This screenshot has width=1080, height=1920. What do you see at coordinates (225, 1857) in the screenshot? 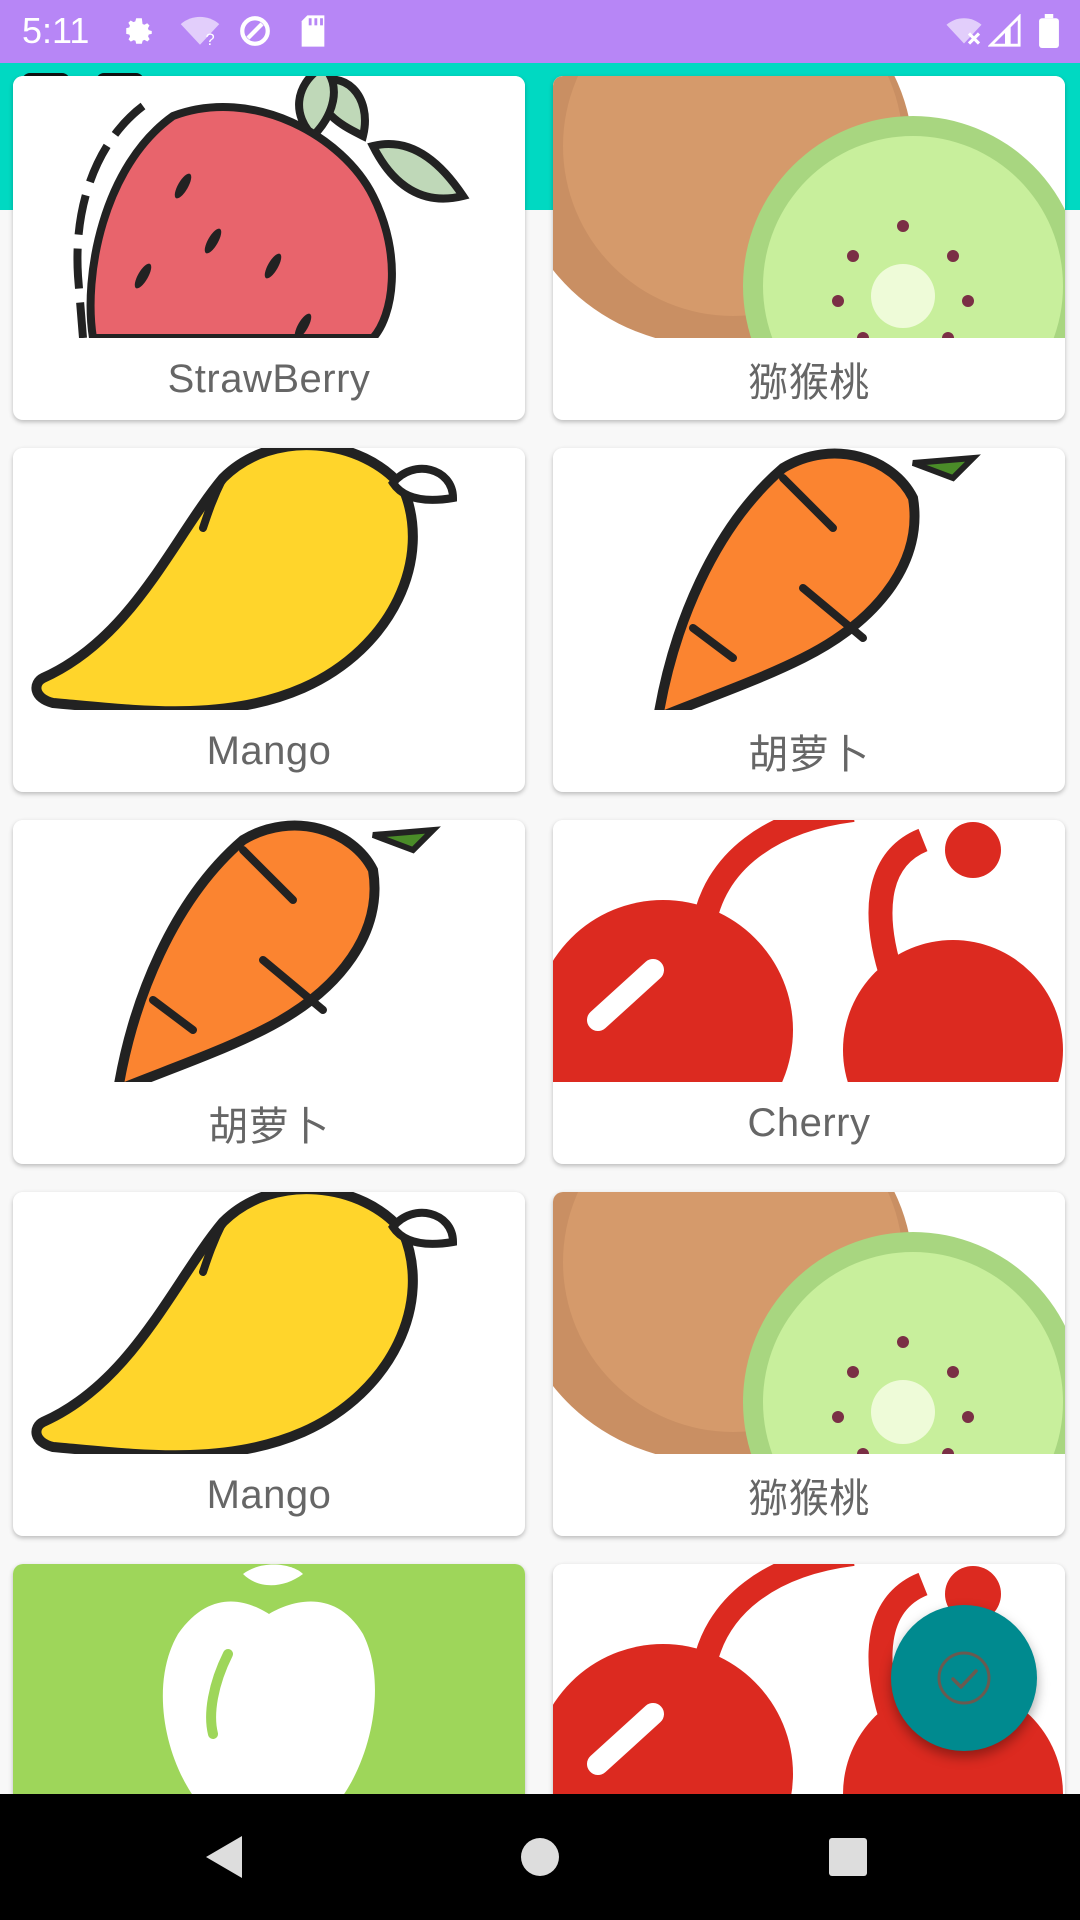
I see `back-icon` at bounding box center [225, 1857].